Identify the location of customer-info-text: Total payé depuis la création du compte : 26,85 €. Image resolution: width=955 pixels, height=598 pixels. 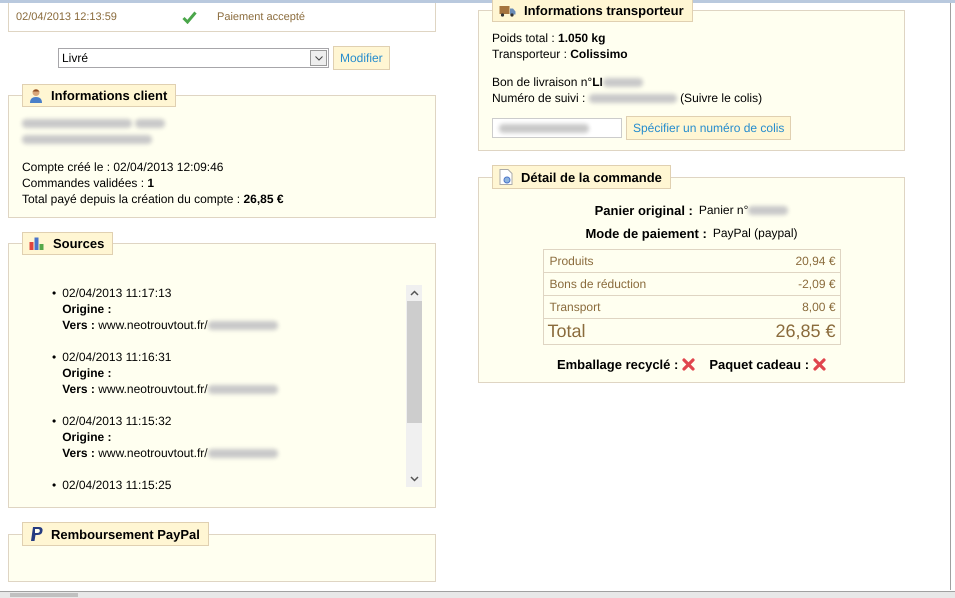
(153, 199).